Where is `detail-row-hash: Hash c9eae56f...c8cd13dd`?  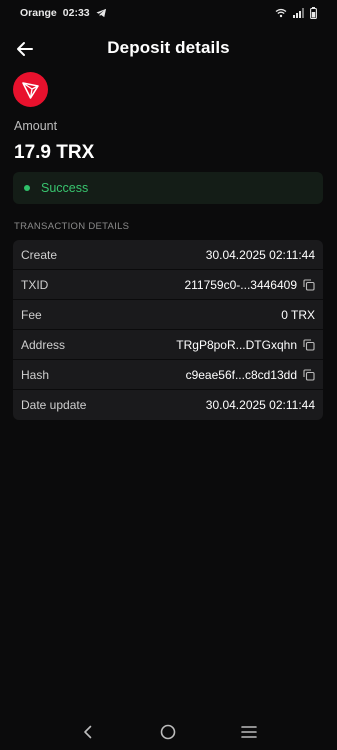
detail-row-hash: Hash c9eae56f...c8cd13dd is located at coordinates (168, 375).